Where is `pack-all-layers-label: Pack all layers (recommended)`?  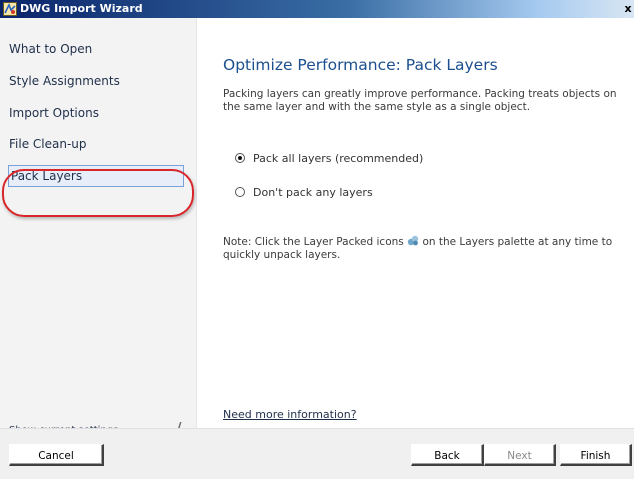
pack-all-layers-label: Pack all layers (recommended) is located at coordinates (338, 158).